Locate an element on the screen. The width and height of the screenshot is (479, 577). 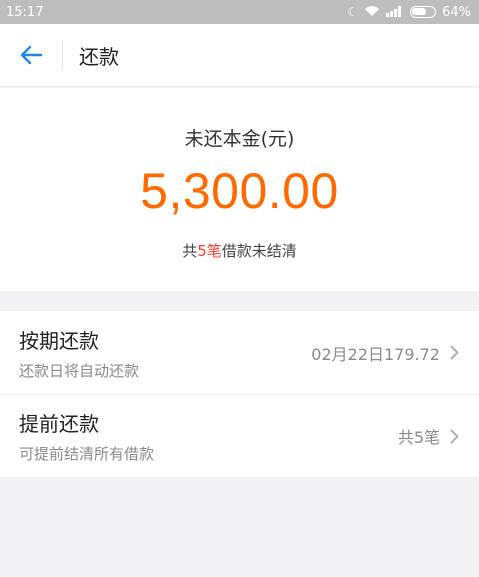
battery-fill is located at coordinates (419, 11).